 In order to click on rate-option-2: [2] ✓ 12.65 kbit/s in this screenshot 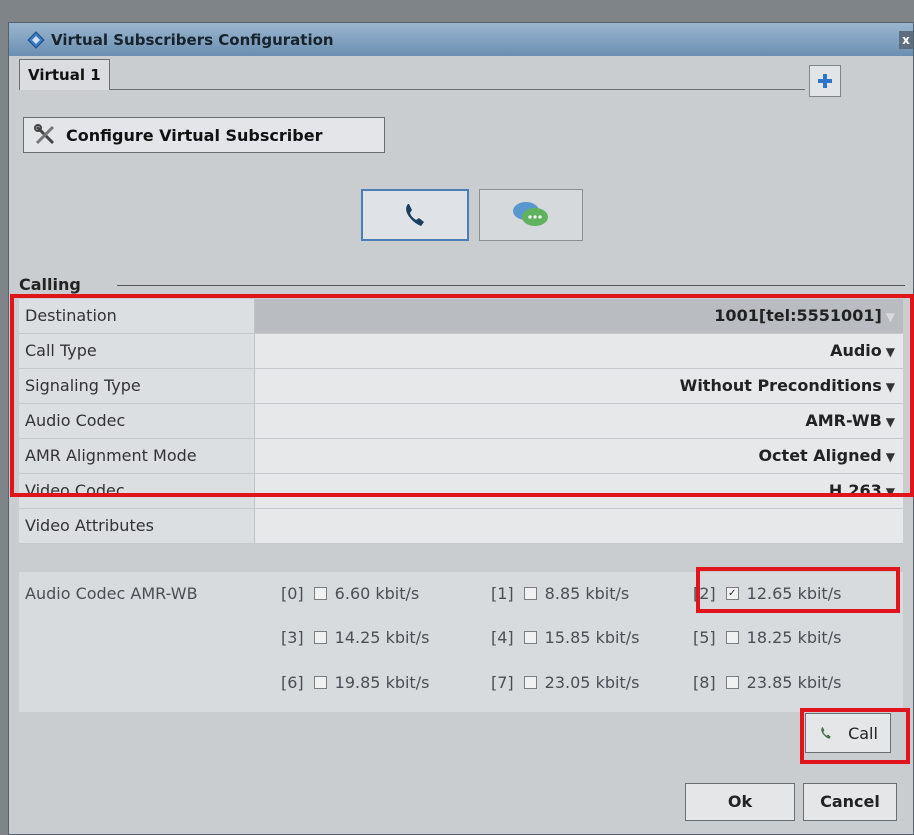, I will do `click(767, 593)`.